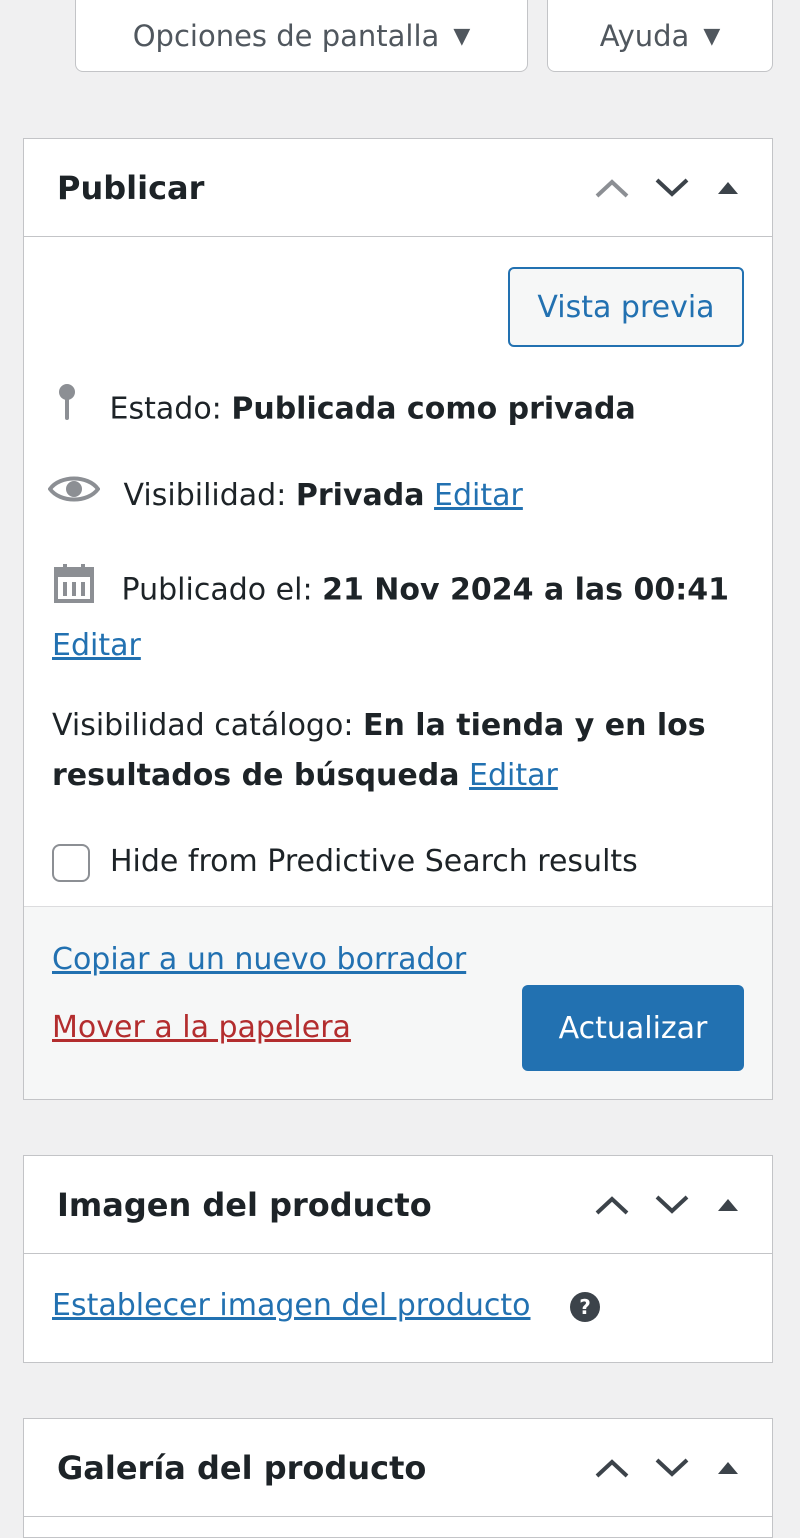 The image size is (800, 1538). What do you see at coordinates (286, 36) in the screenshot?
I see `screen-options-label: Opciones de pantalla` at bounding box center [286, 36].